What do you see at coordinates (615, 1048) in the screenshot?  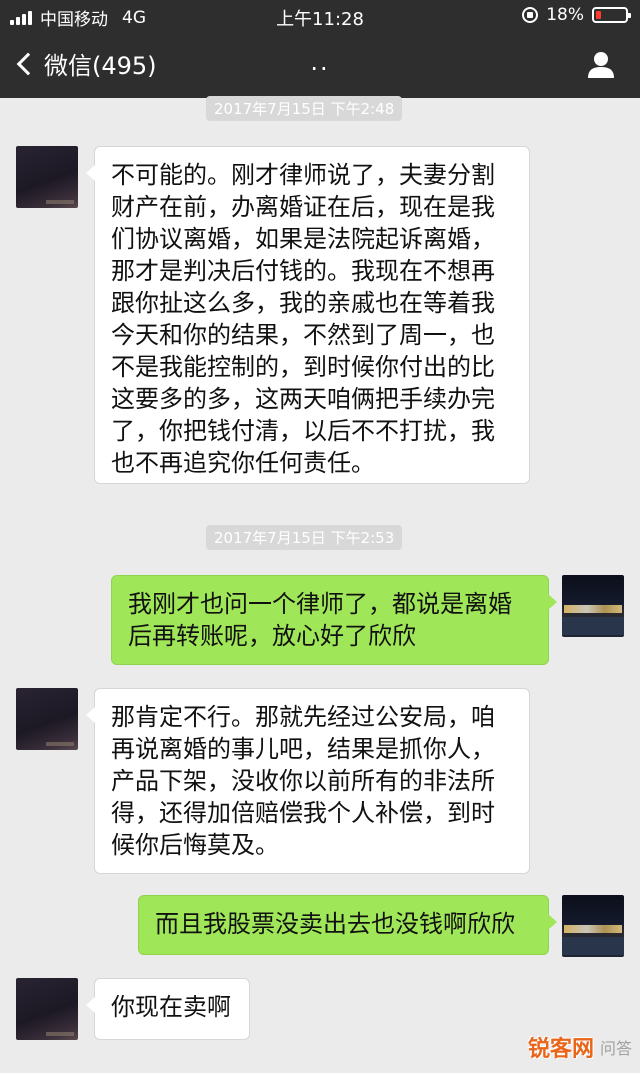 I see `watermark-sub: 问答` at bounding box center [615, 1048].